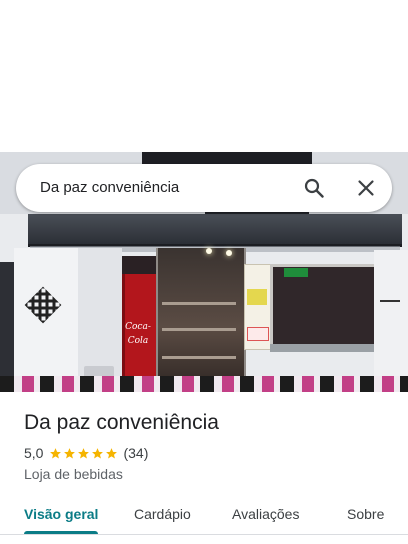 This screenshot has height=544, width=408. What do you see at coordinates (73, 474) in the screenshot?
I see `place-category: Loja de bebidas` at bounding box center [73, 474].